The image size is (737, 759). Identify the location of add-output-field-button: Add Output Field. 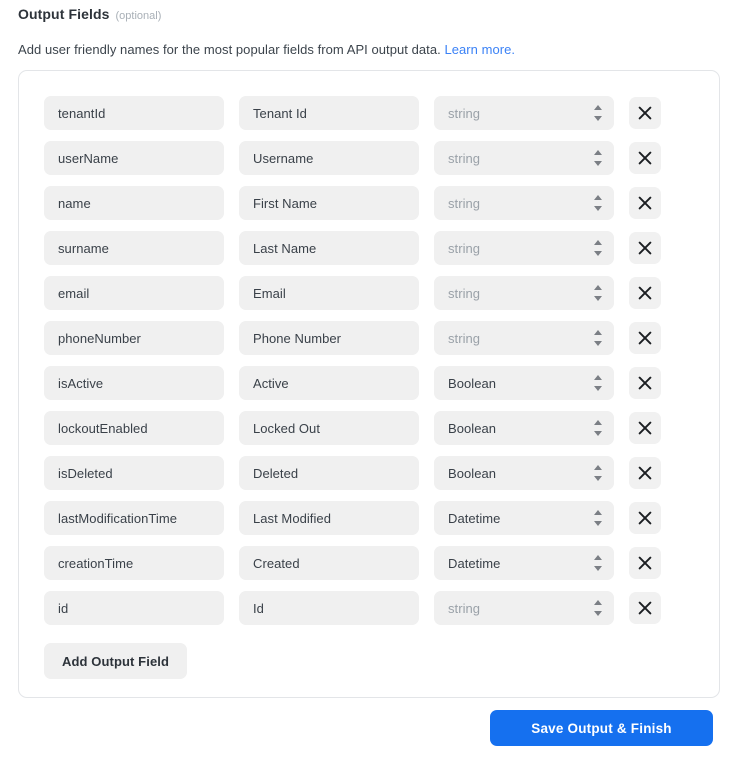
(116, 661).